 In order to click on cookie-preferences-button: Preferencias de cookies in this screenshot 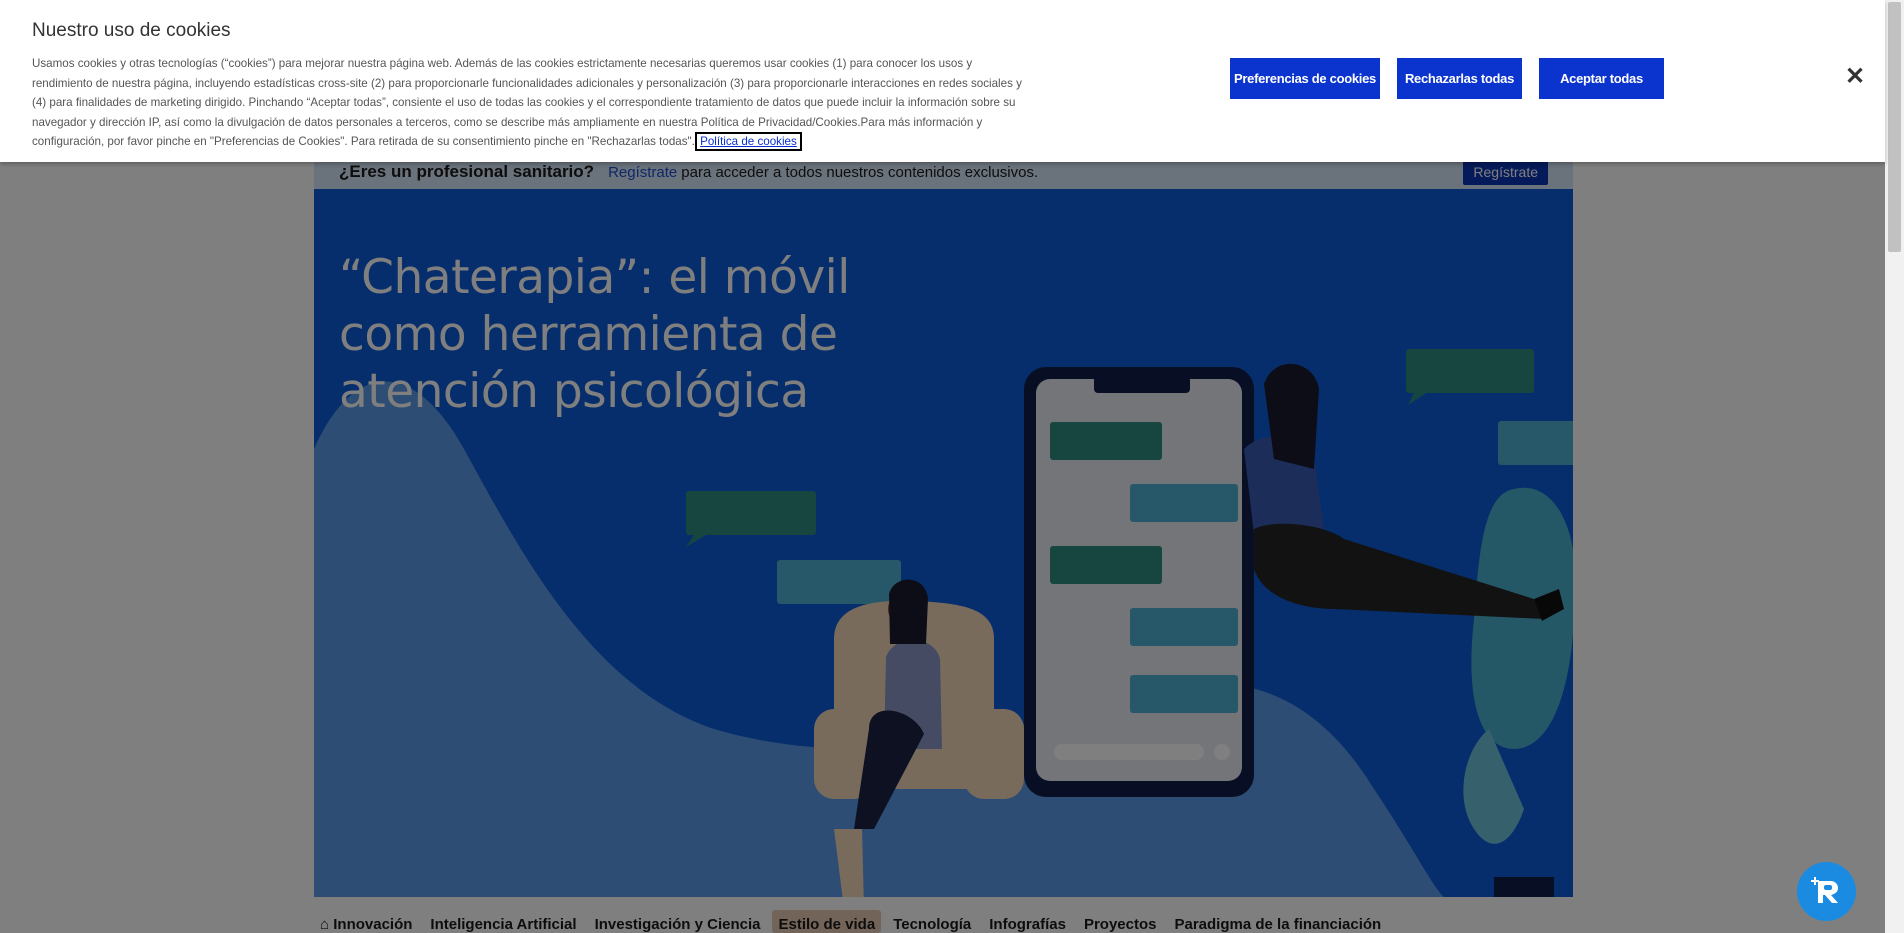, I will do `click(1305, 78)`.